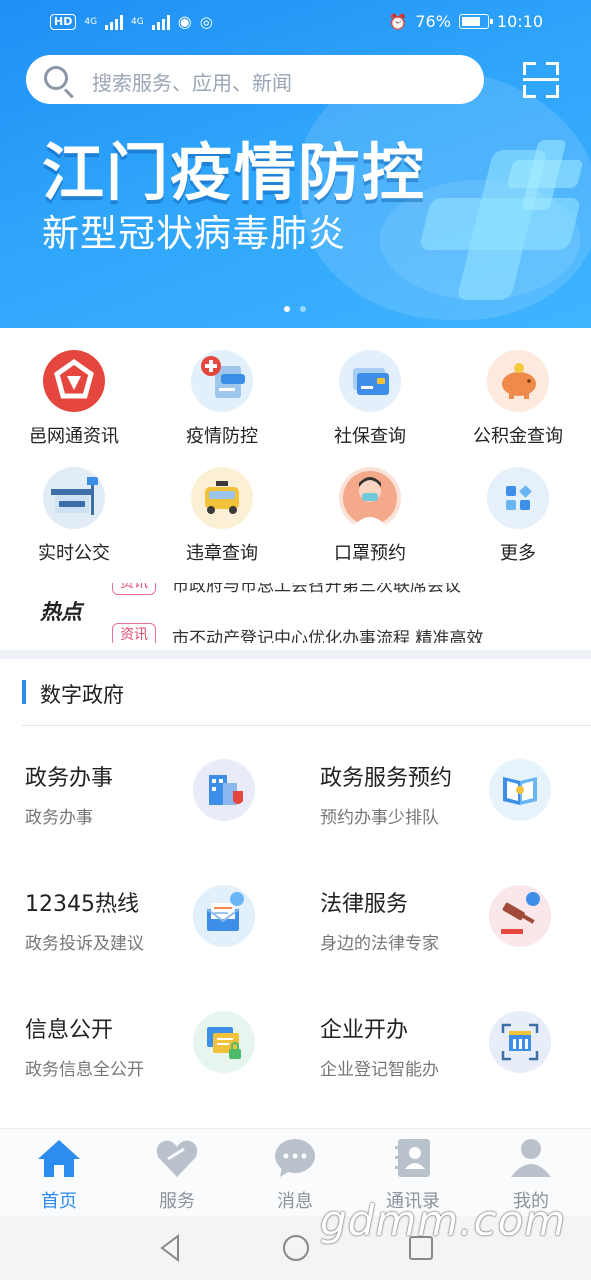 The image size is (591, 1280). What do you see at coordinates (177, 1201) in the screenshot?
I see `nav-label: 服务` at bounding box center [177, 1201].